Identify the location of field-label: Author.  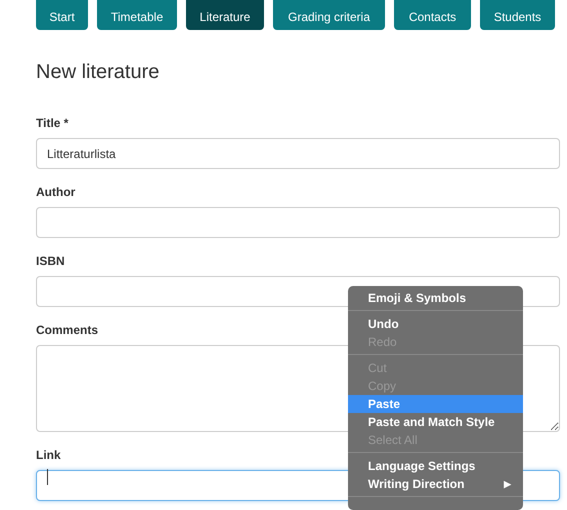
(56, 192).